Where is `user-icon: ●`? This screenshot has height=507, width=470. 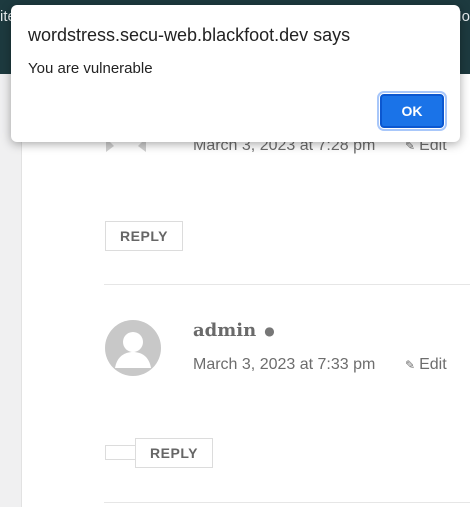 user-icon: ● is located at coordinates (269, 330).